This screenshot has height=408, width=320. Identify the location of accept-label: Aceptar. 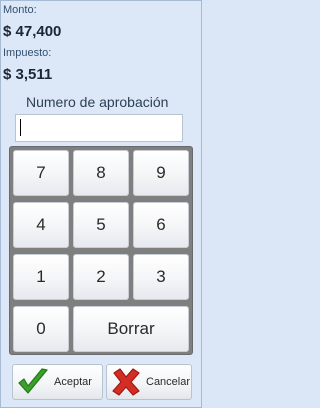
(73, 382).